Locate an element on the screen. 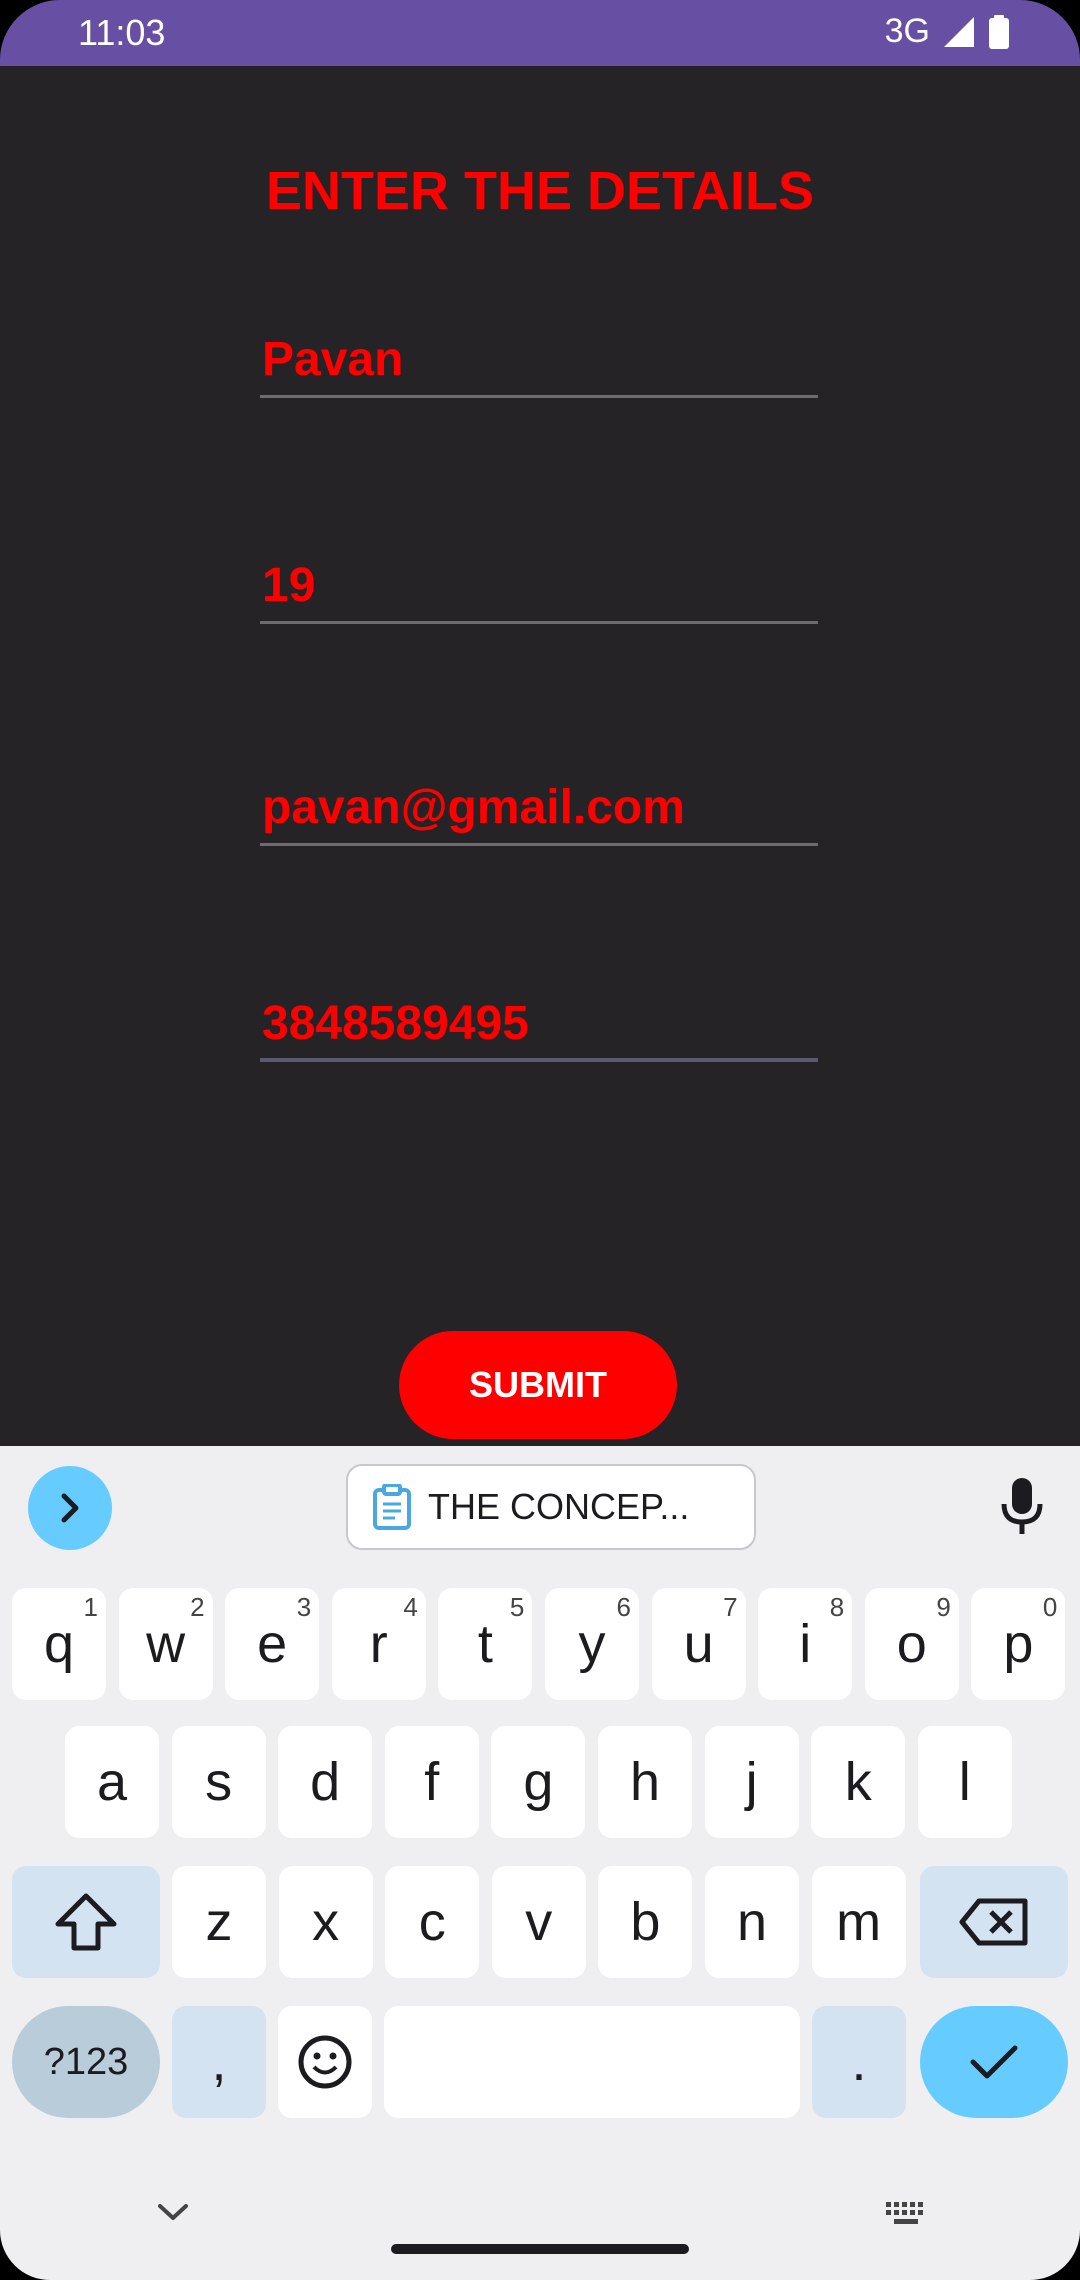 The width and height of the screenshot is (1080, 2280). emoji-key is located at coordinates (325, 2062).